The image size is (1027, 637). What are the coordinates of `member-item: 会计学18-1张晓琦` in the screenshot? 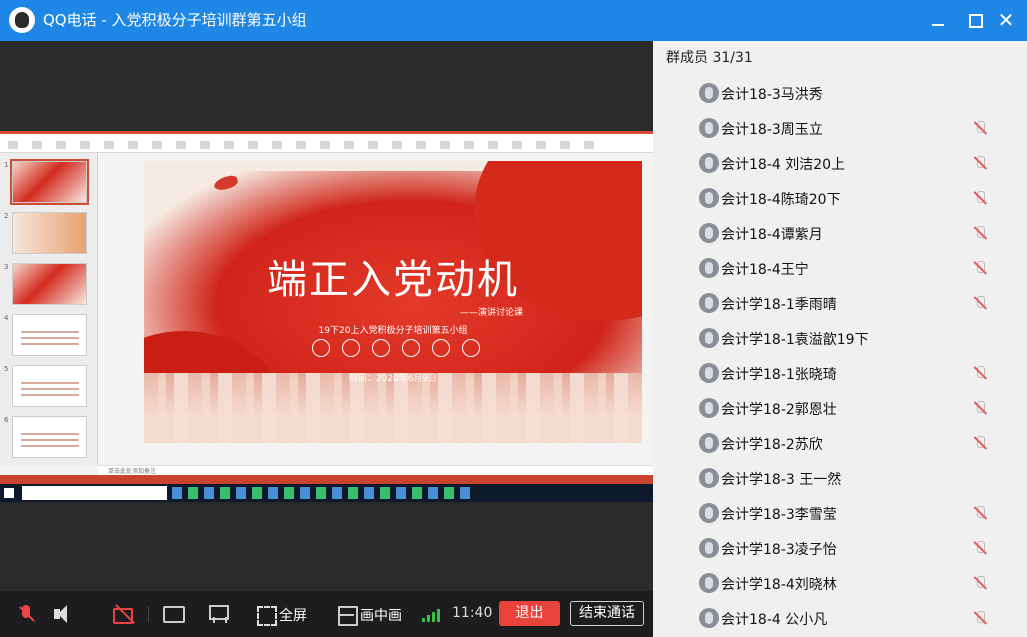 It's located at (840, 373).